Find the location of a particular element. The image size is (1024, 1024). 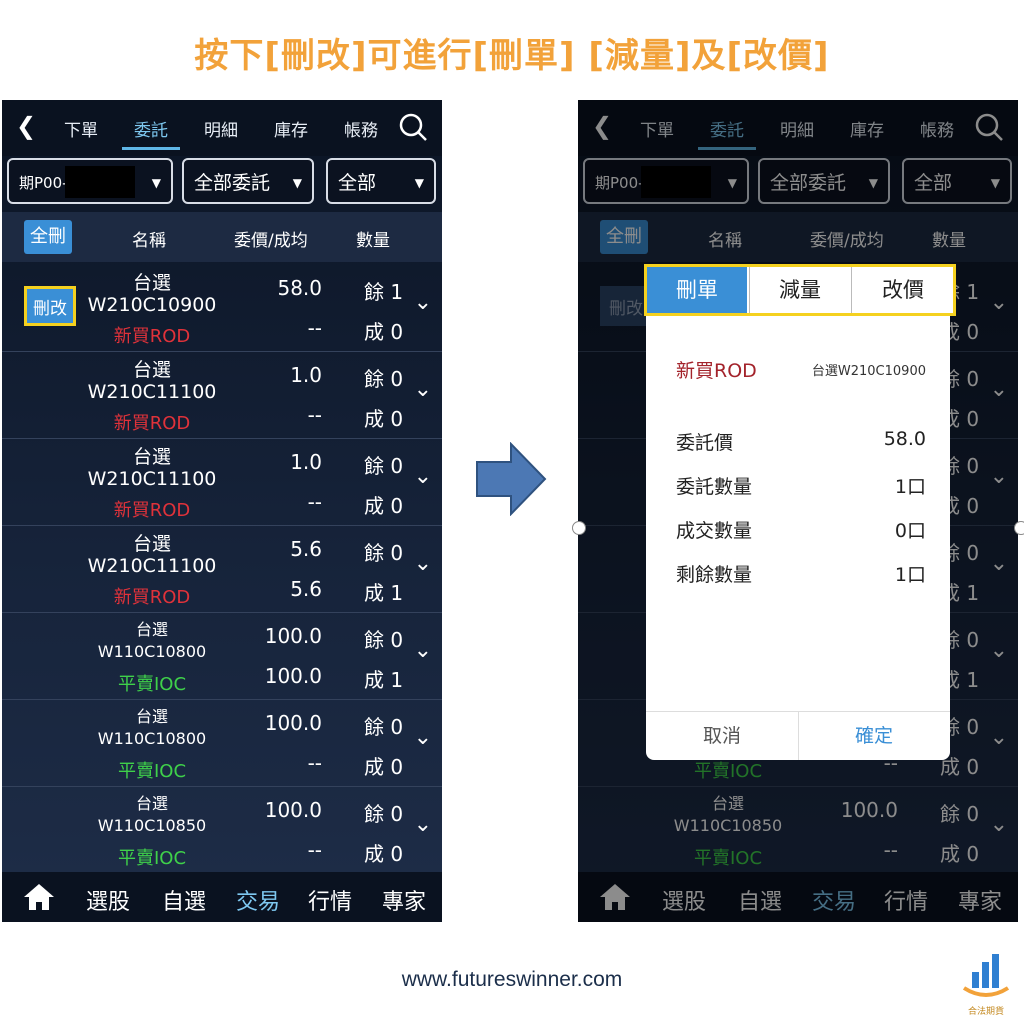

account-value: 期P00- is located at coordinates (43, 183).